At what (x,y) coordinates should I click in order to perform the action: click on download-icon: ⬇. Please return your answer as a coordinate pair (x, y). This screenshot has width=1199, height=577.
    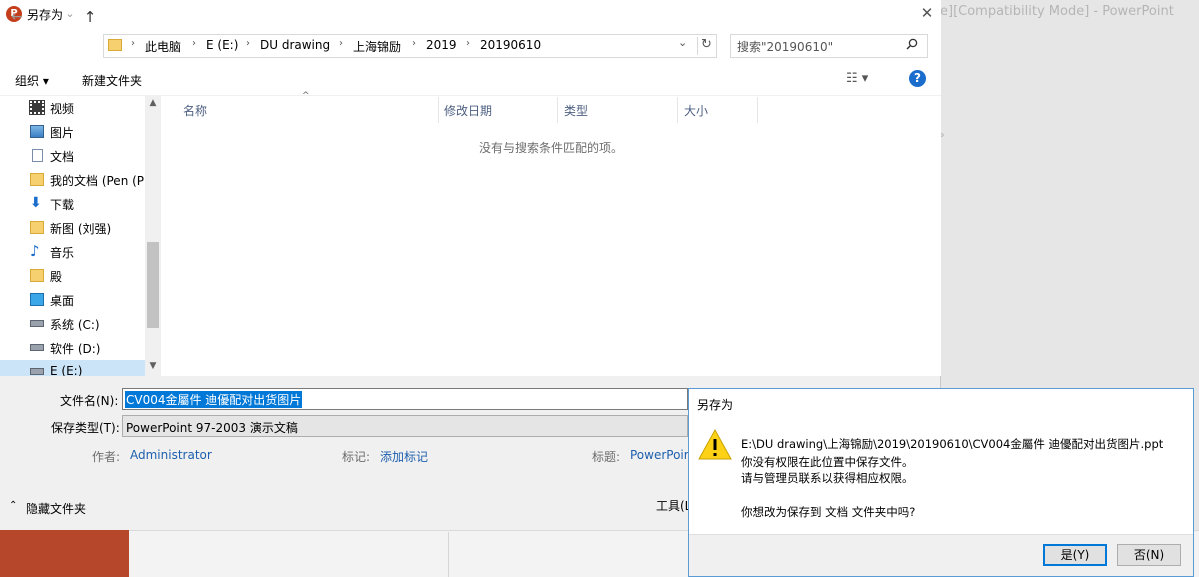
    Looking at the image, I should click on (36, 203).